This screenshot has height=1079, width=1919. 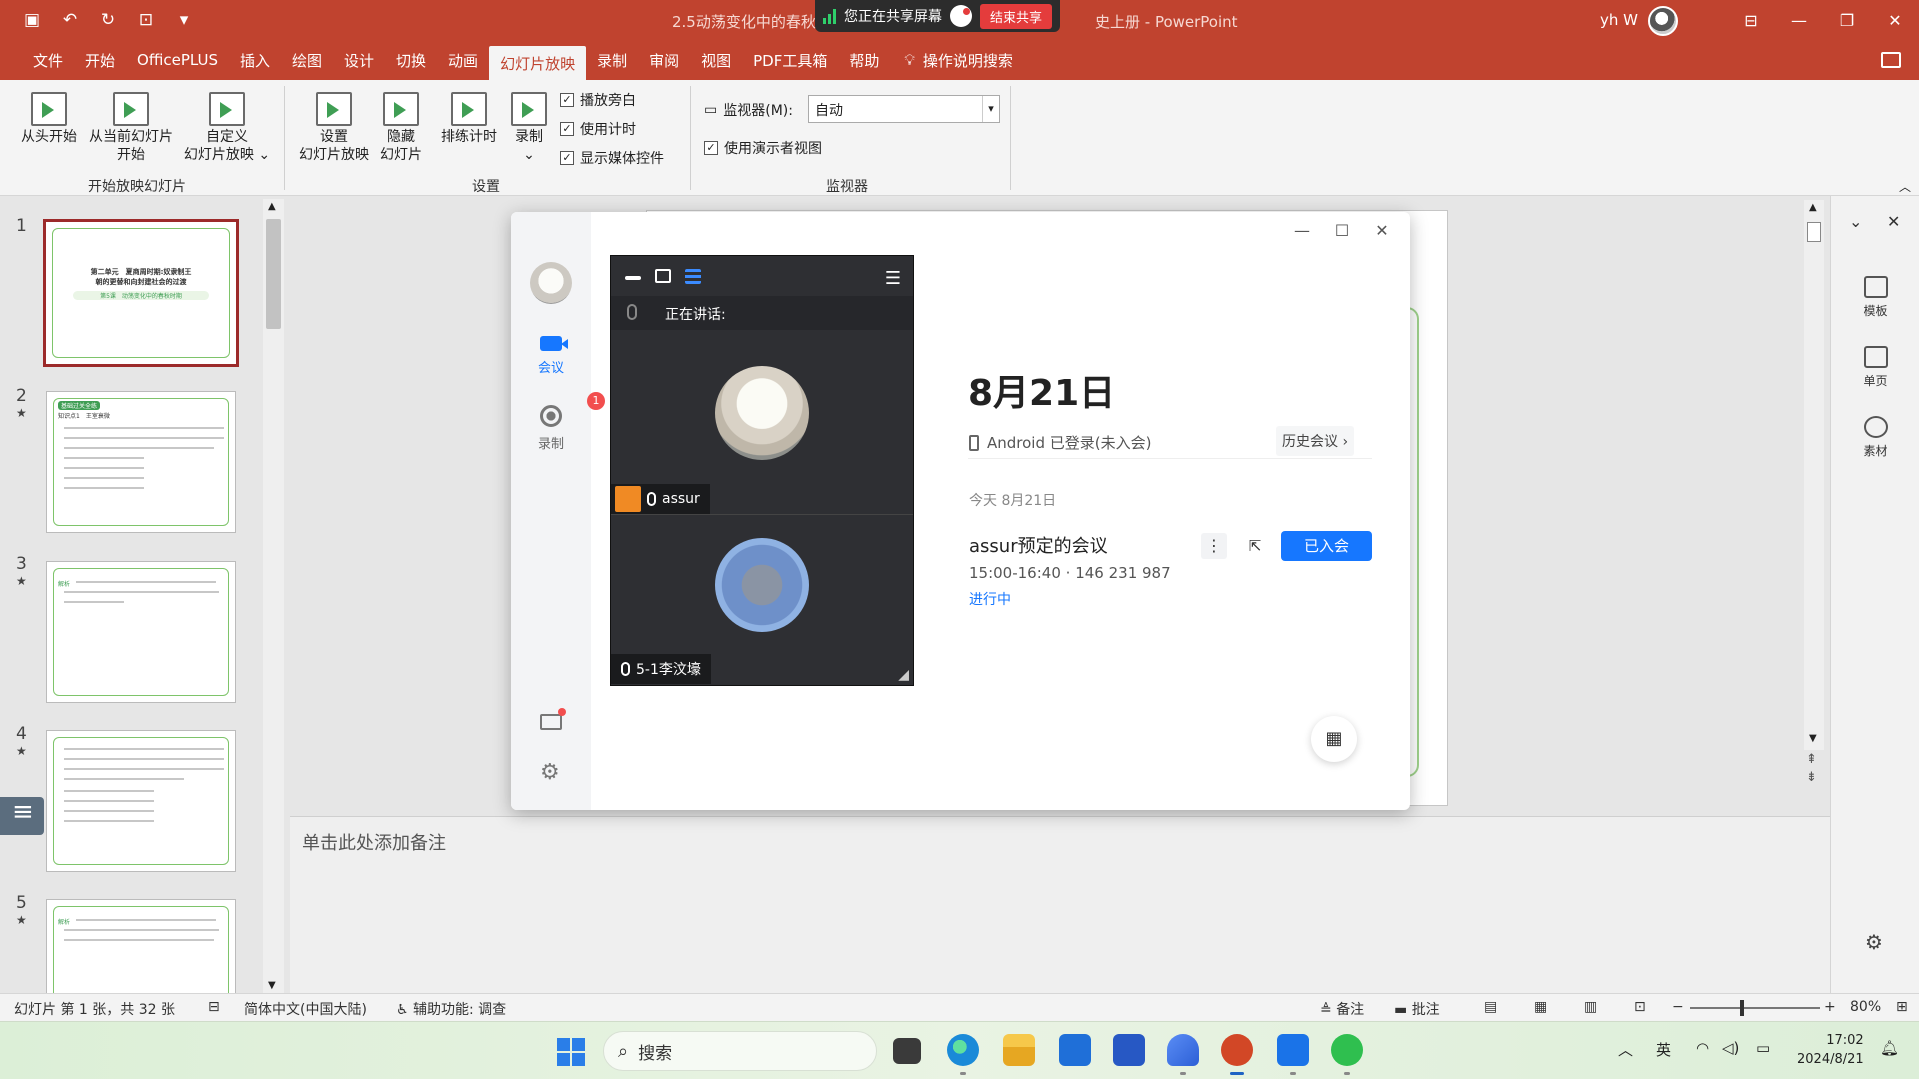 What do you see at coordinates (108, 20) in the screenshot?
I see `redo-icon: ↻` at bounding box center [108, 20].